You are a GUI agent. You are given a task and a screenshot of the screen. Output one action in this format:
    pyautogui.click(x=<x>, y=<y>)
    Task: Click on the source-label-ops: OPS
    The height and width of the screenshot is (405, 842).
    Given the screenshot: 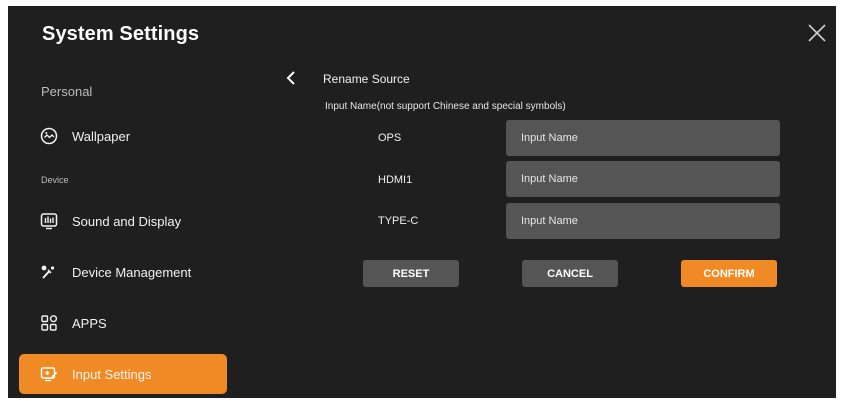 What is the action you would take?
    pyautogui.click(x=390, y=138)
    